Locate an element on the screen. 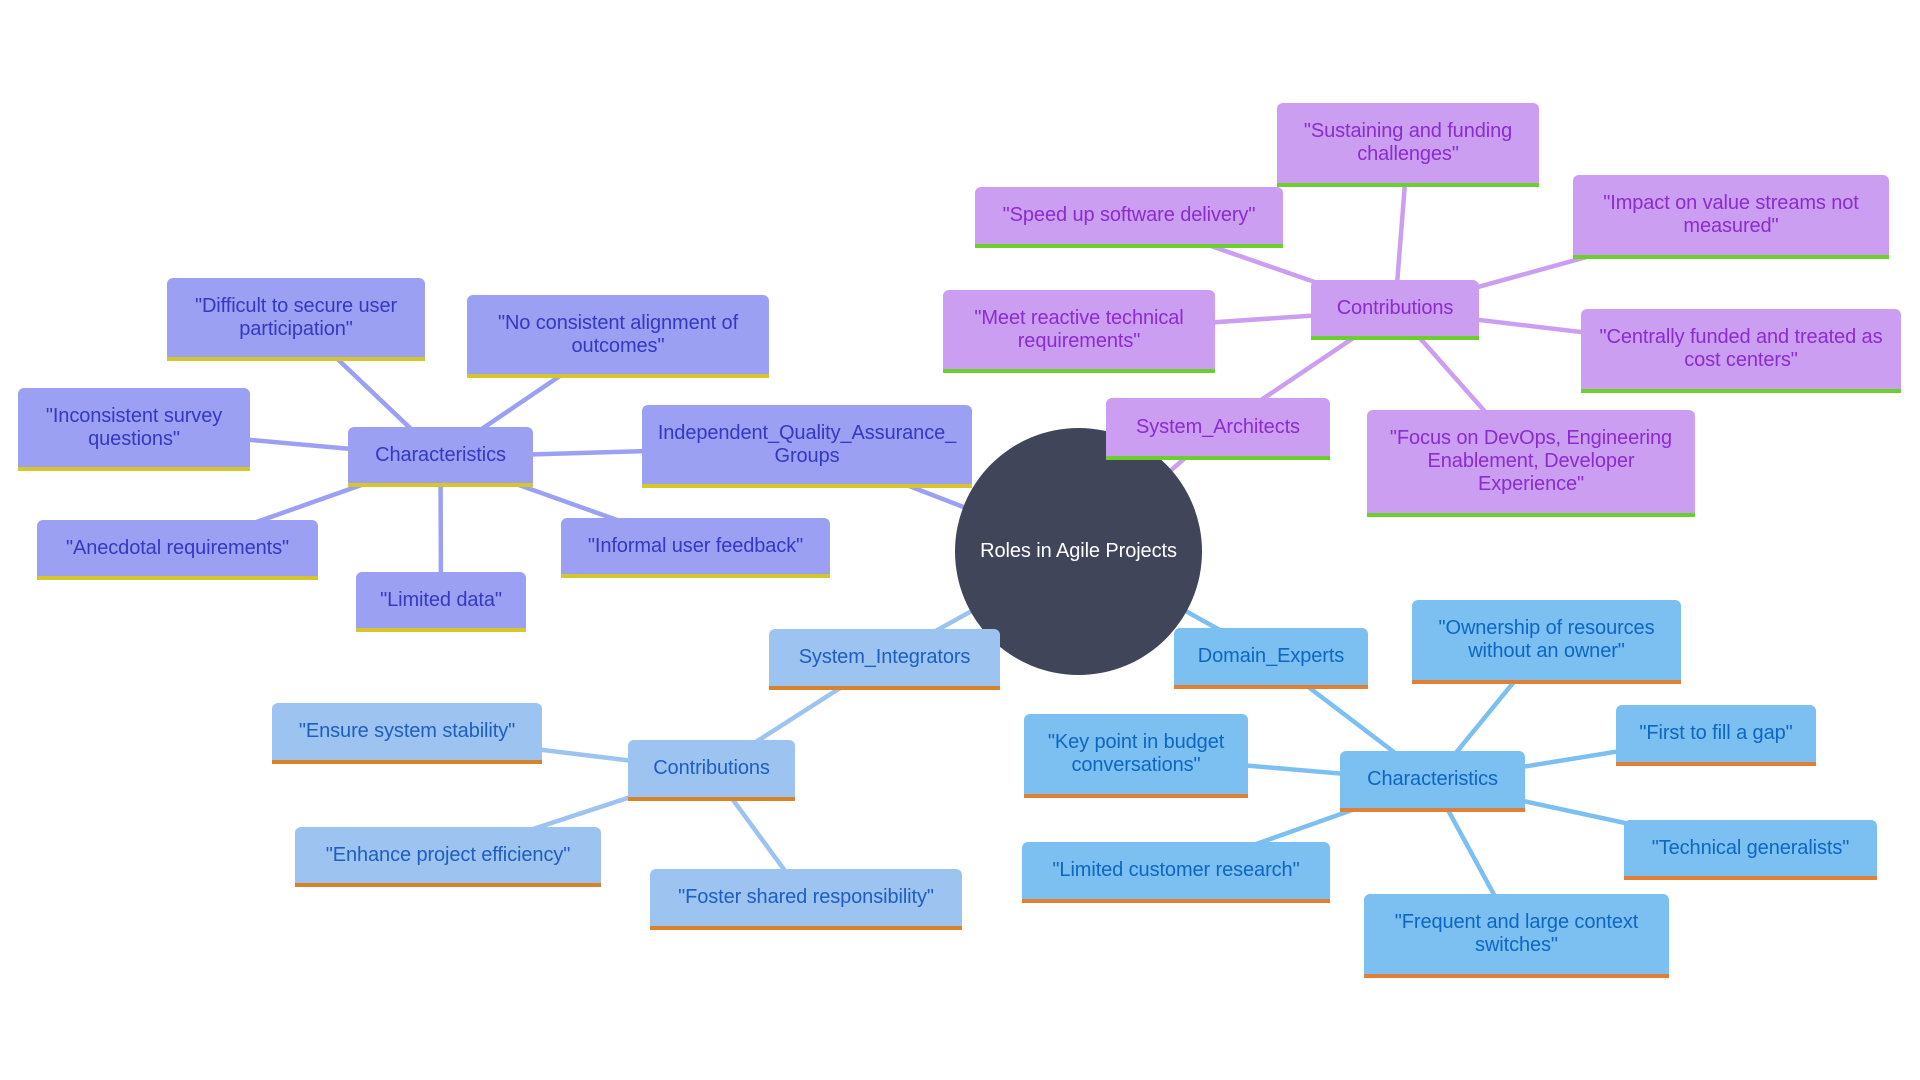 The height and width of the screenshot is (1080, 1920). node-iqa-inconsistent: "Inconsistent survey questions" is located at coordinates (134, 429).